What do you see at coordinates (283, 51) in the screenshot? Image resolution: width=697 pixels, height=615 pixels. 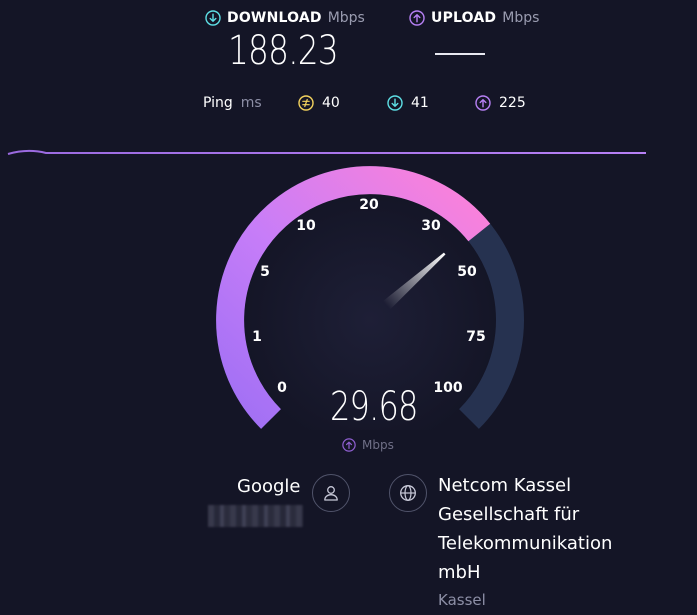 I see `download-value: 188.23` at bounding box center [283, 51].